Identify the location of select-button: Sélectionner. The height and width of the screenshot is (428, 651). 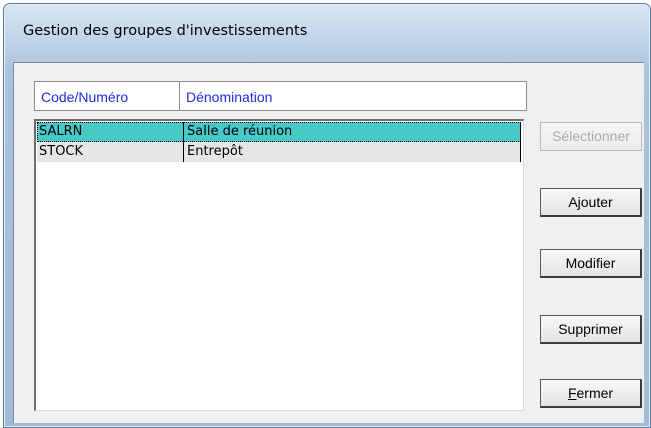
(591, 136).